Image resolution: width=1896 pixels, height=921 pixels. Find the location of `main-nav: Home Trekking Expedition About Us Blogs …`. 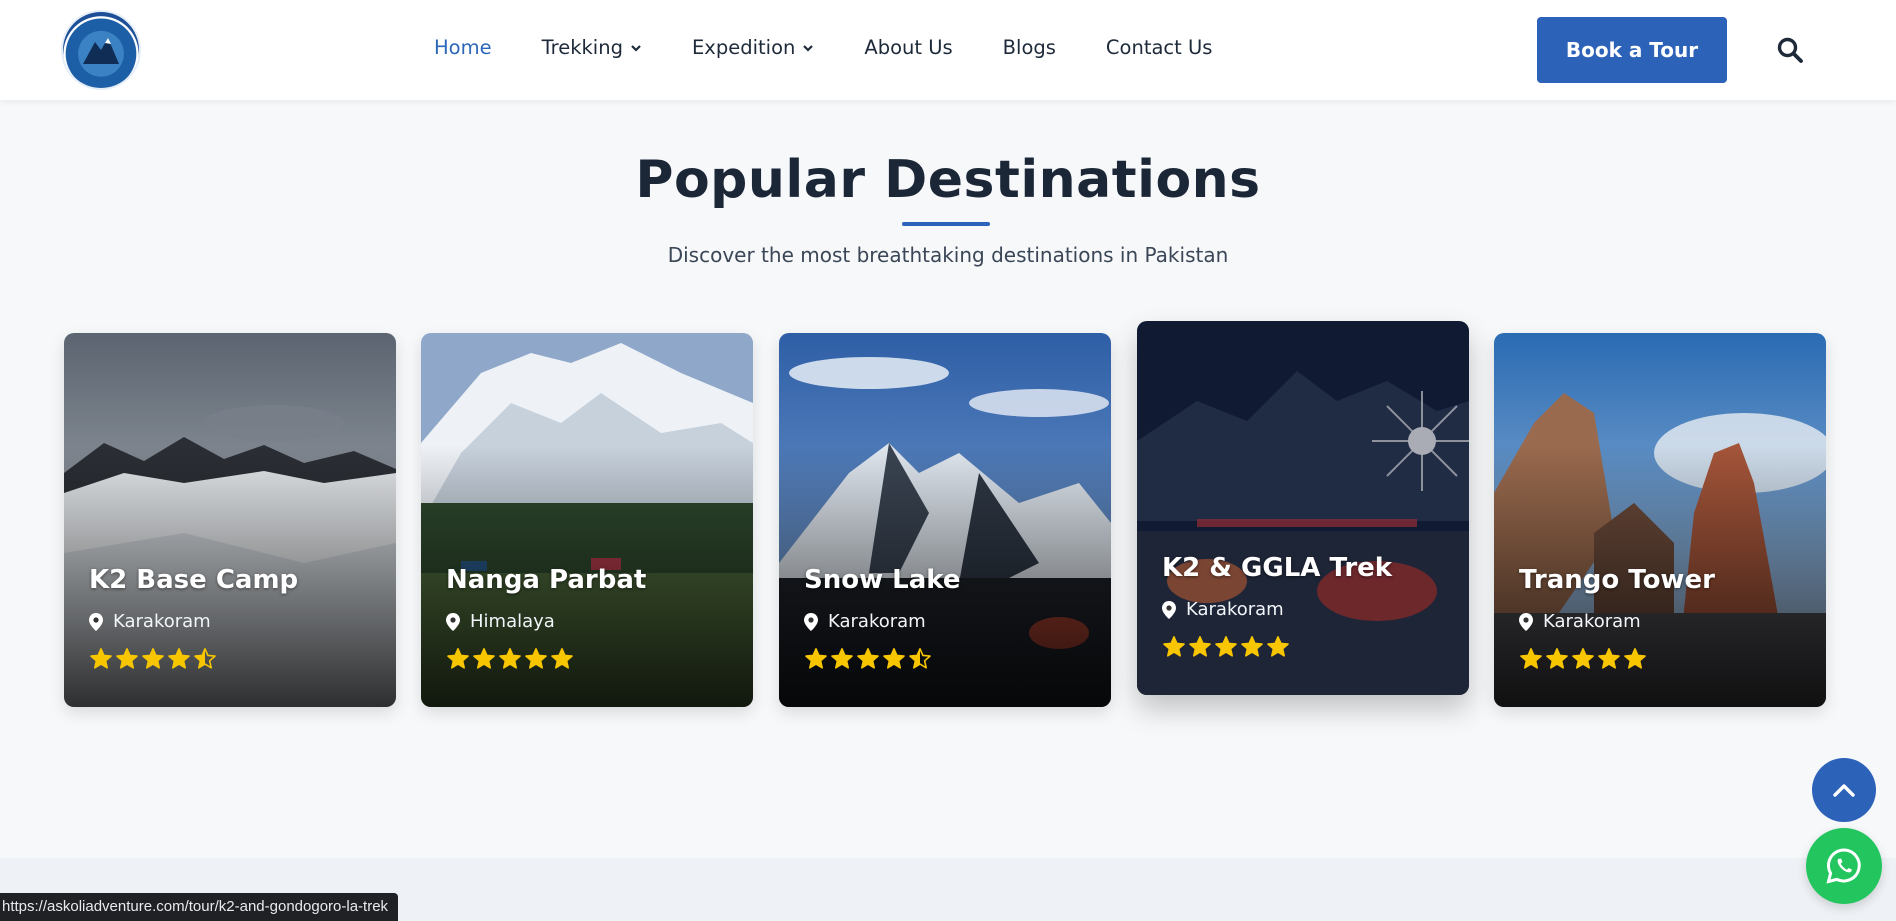

main-nav: Home Trekking Expedition About Us Blogs … is located at coordinates (848, 47).